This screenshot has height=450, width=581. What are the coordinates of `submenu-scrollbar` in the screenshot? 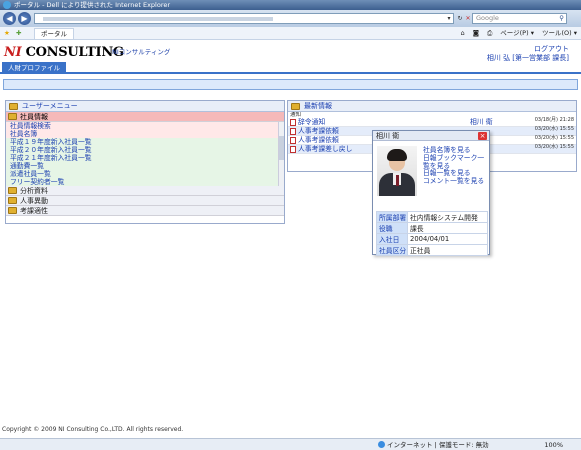 It's located at (281, 154).